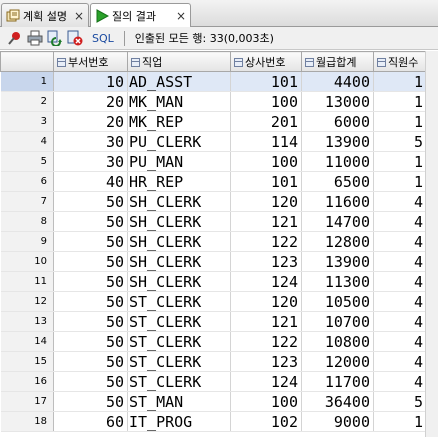 This screenshot has width=438, height=437. I want to click on dept-no-cell: 60, so click(90, 421).